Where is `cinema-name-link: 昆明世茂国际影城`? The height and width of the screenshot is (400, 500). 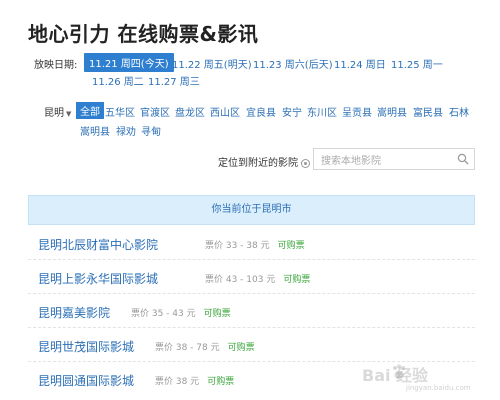
cinema-name-link: 昆明世茂国际影城 is located at coordinates (86, 346).